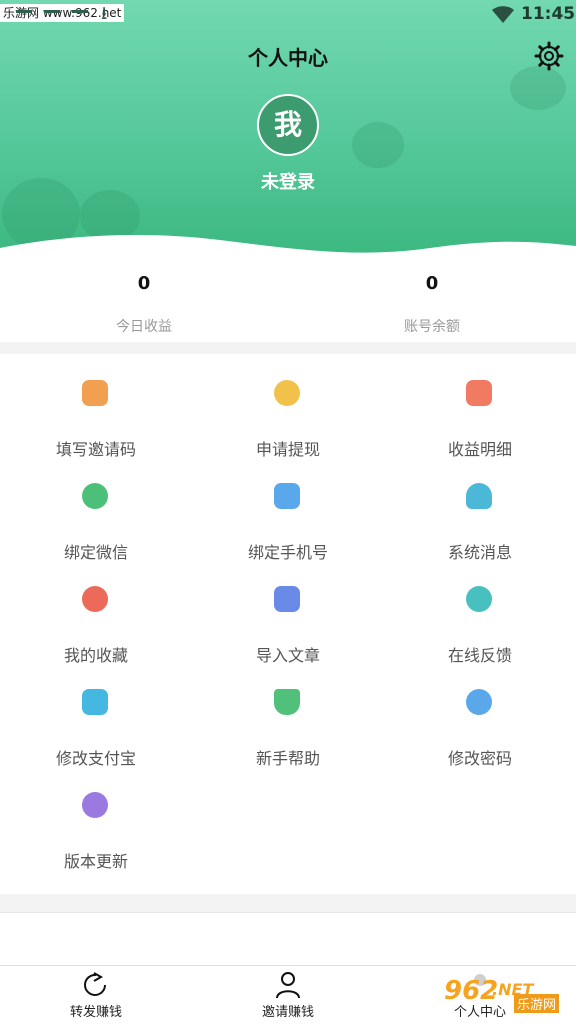  I want to click on menu-item-bind-wechat: 绑定微信, so click(96, 509).